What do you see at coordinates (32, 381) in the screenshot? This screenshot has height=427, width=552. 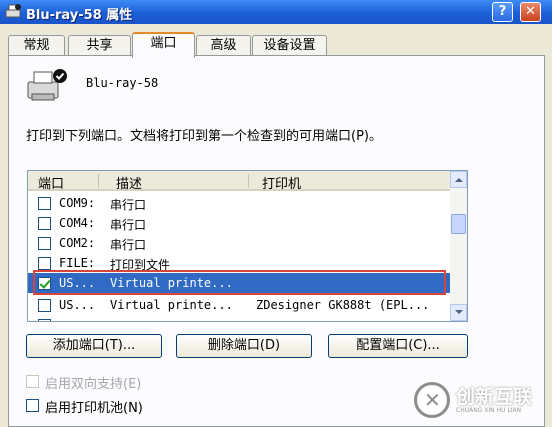 I see `bidirectional-checkbox` at bounding box center [32, 381].